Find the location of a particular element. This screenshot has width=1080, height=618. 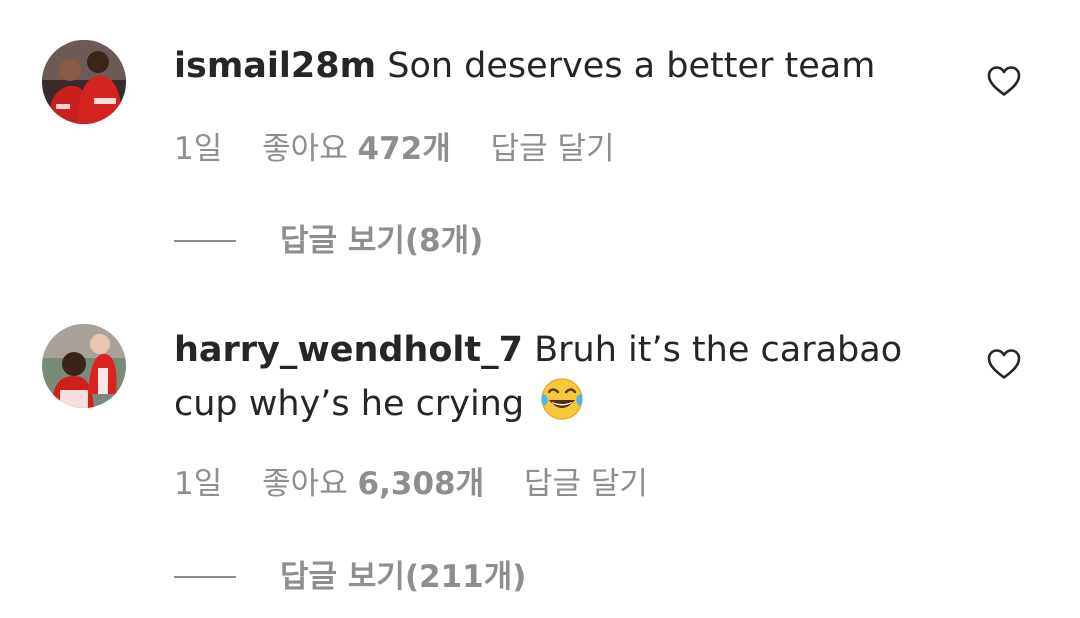

comment-meta: 1일 좋아요 6,308개 답글 달기 is located at coordinates (411, 484).